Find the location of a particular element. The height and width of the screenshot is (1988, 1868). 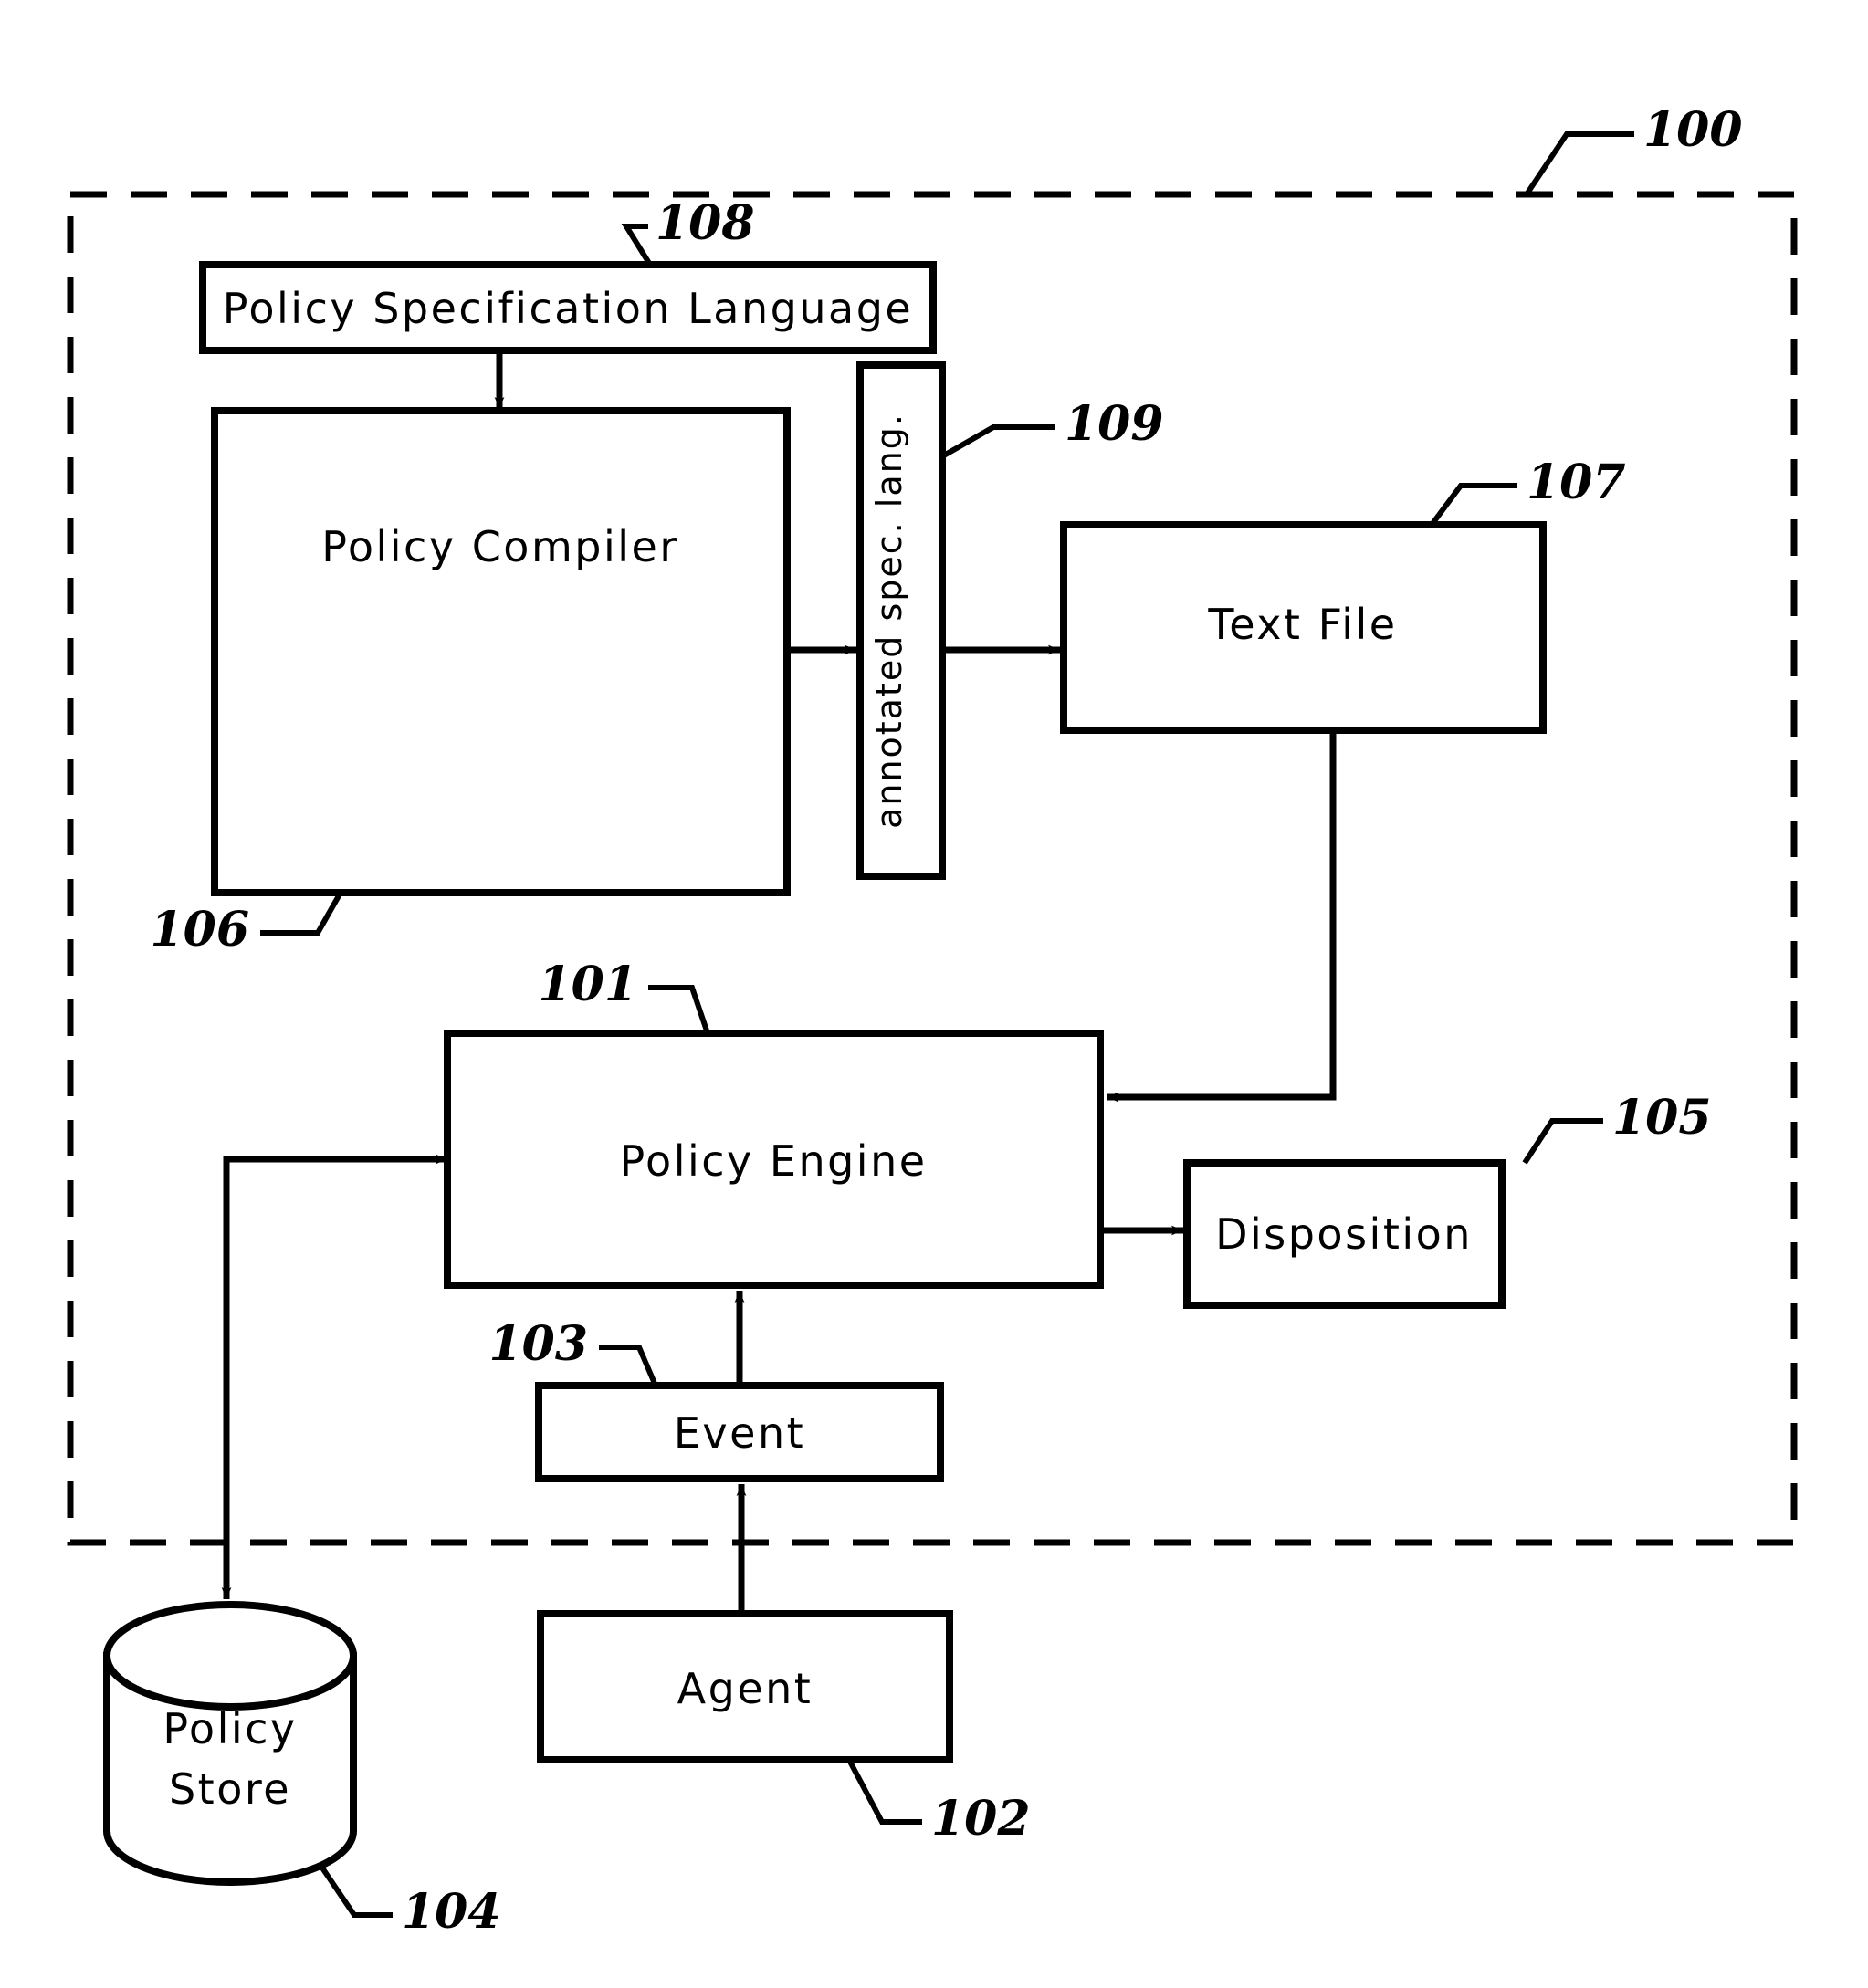

label-policy-store-line1: Policy is located at coordinates (230, 1728).